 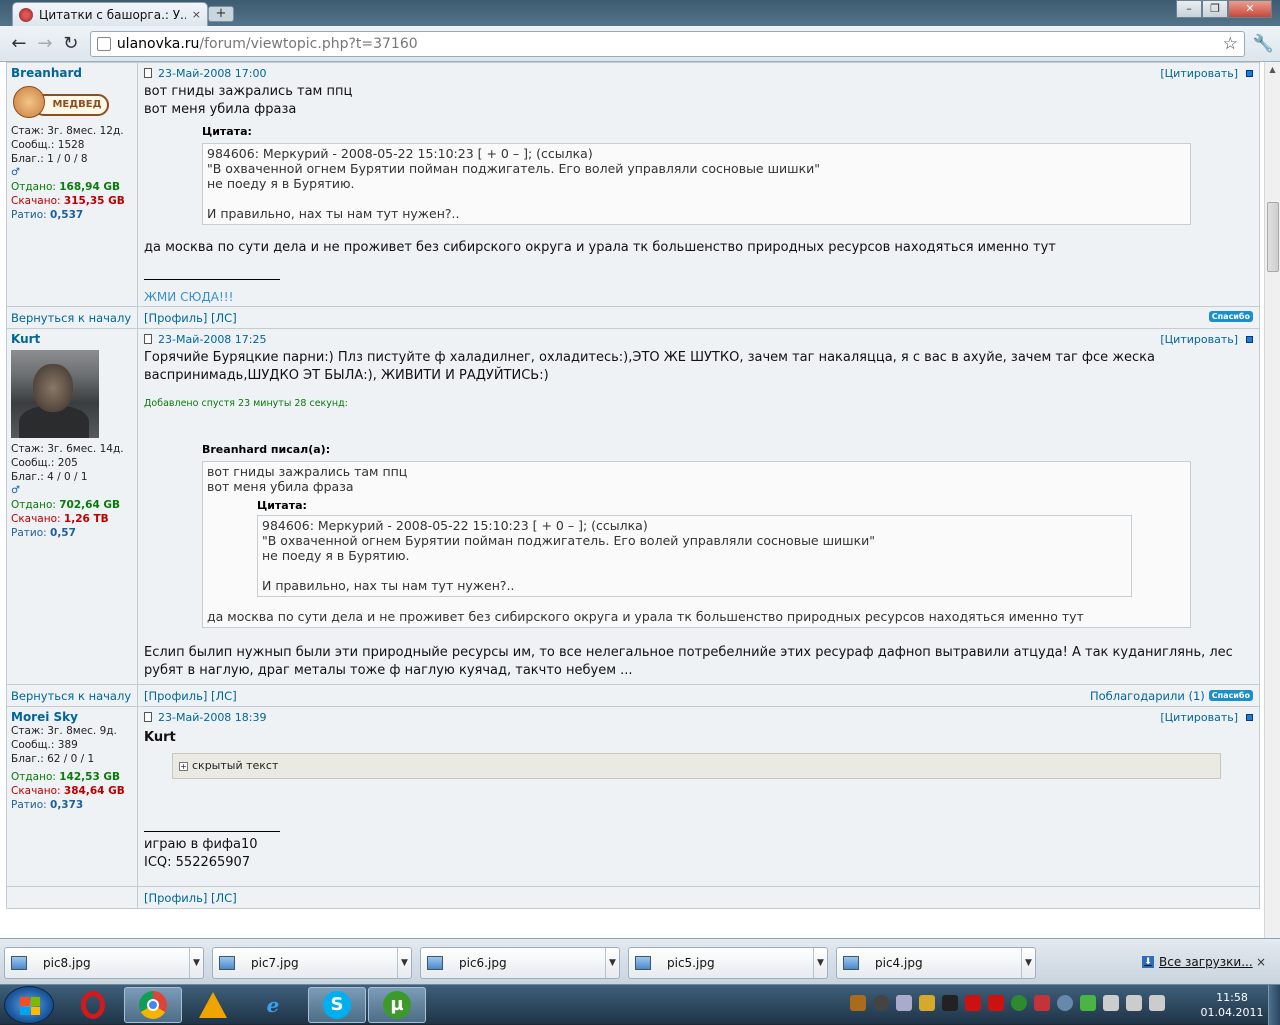 What do you see at coordinates (397, 1005) in the screenshot?
I see `utorrent-icon: µ` at bounding box center [397, 1005].